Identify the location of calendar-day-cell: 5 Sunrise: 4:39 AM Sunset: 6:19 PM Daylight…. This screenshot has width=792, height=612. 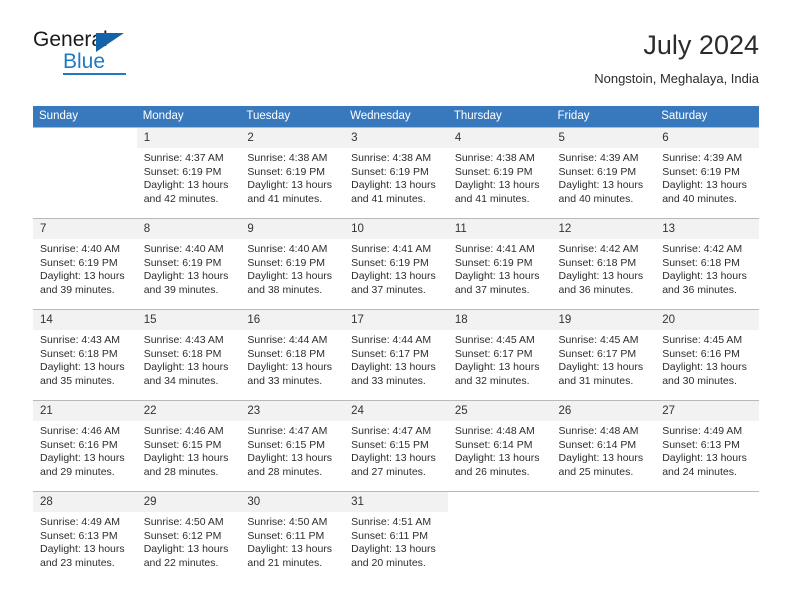
(603, 173).